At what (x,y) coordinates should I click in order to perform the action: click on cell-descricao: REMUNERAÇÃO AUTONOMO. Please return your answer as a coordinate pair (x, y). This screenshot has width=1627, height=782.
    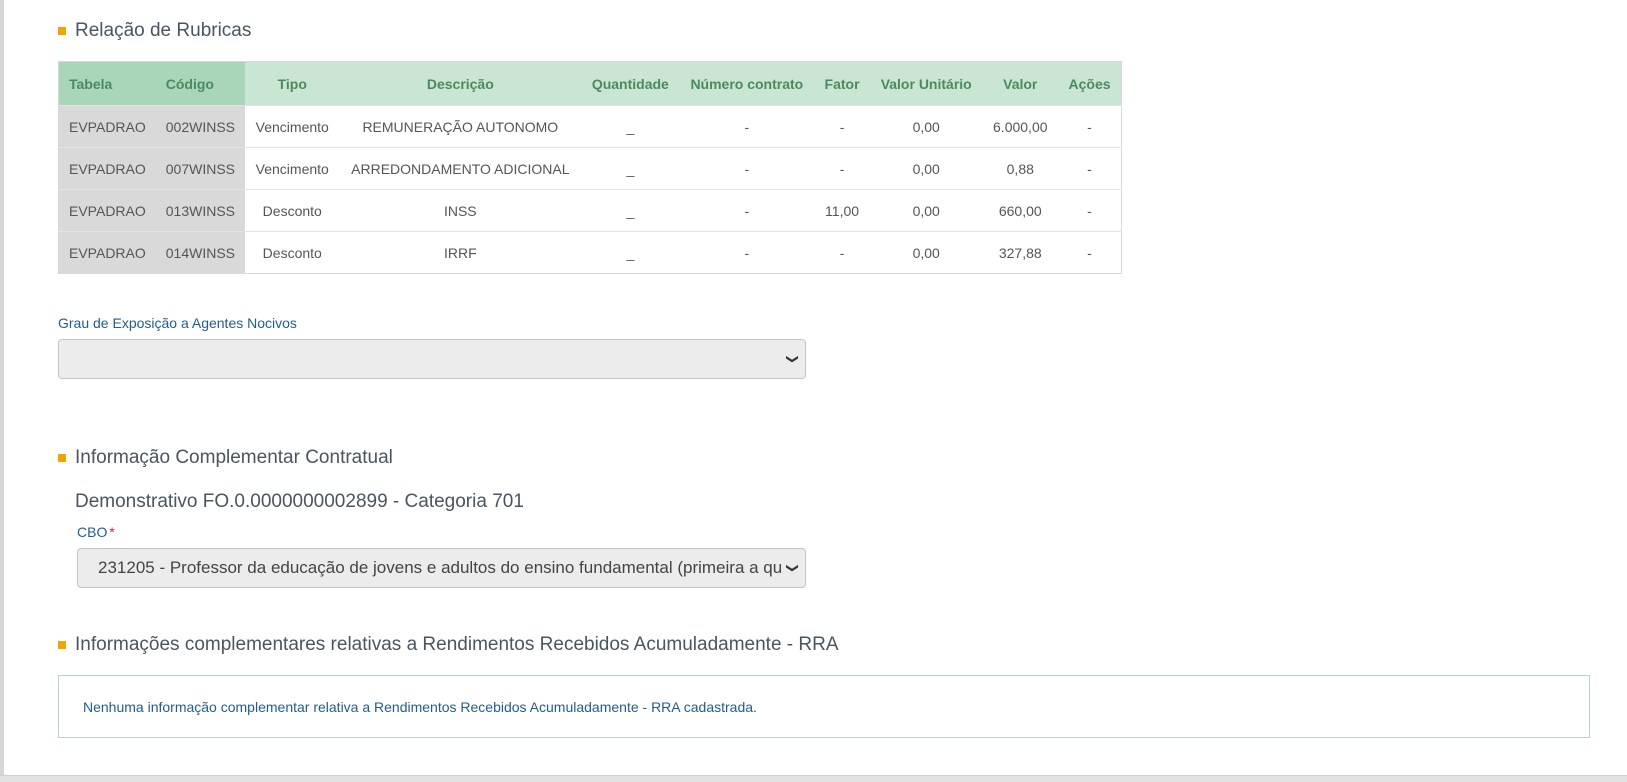
    Looking at the image, I should click on (460, 126).